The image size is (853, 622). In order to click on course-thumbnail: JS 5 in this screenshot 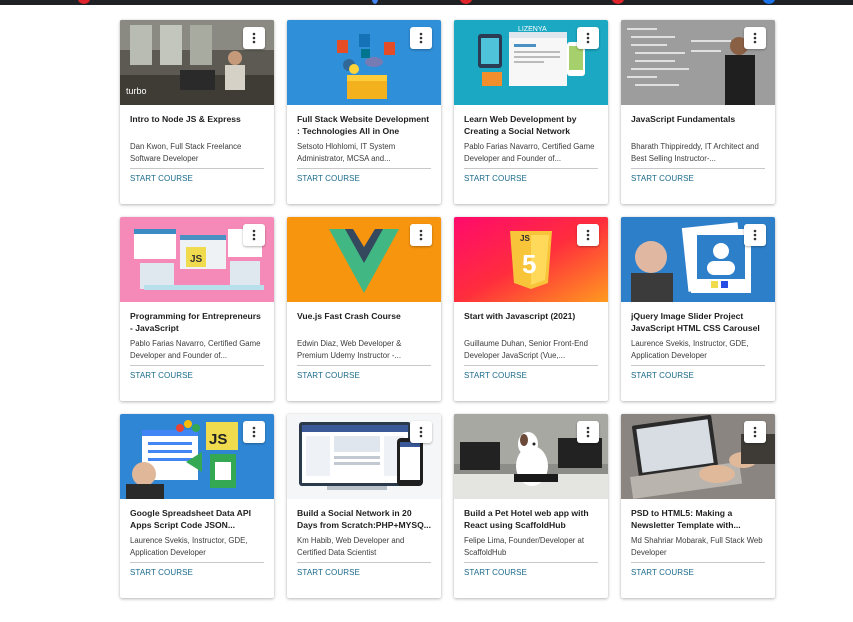, I will do `click(531, 259)`.